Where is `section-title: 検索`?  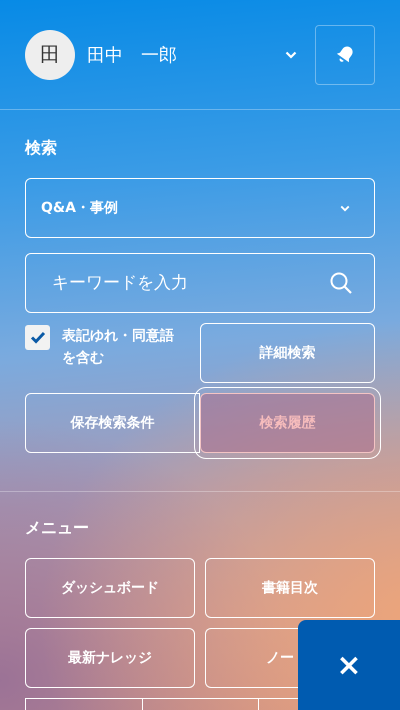 section-title: 検索 is located at coordinates (41, 148).